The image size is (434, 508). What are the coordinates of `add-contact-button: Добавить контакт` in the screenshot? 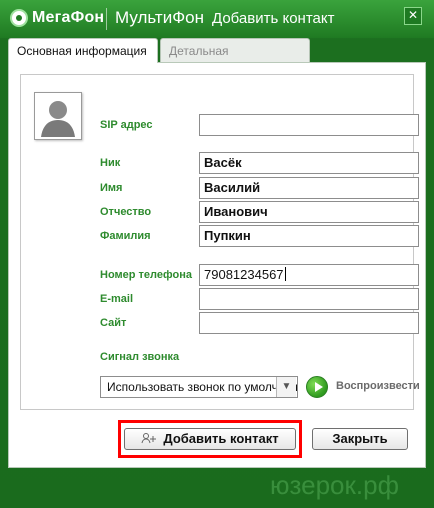 It's located at (210, 439).